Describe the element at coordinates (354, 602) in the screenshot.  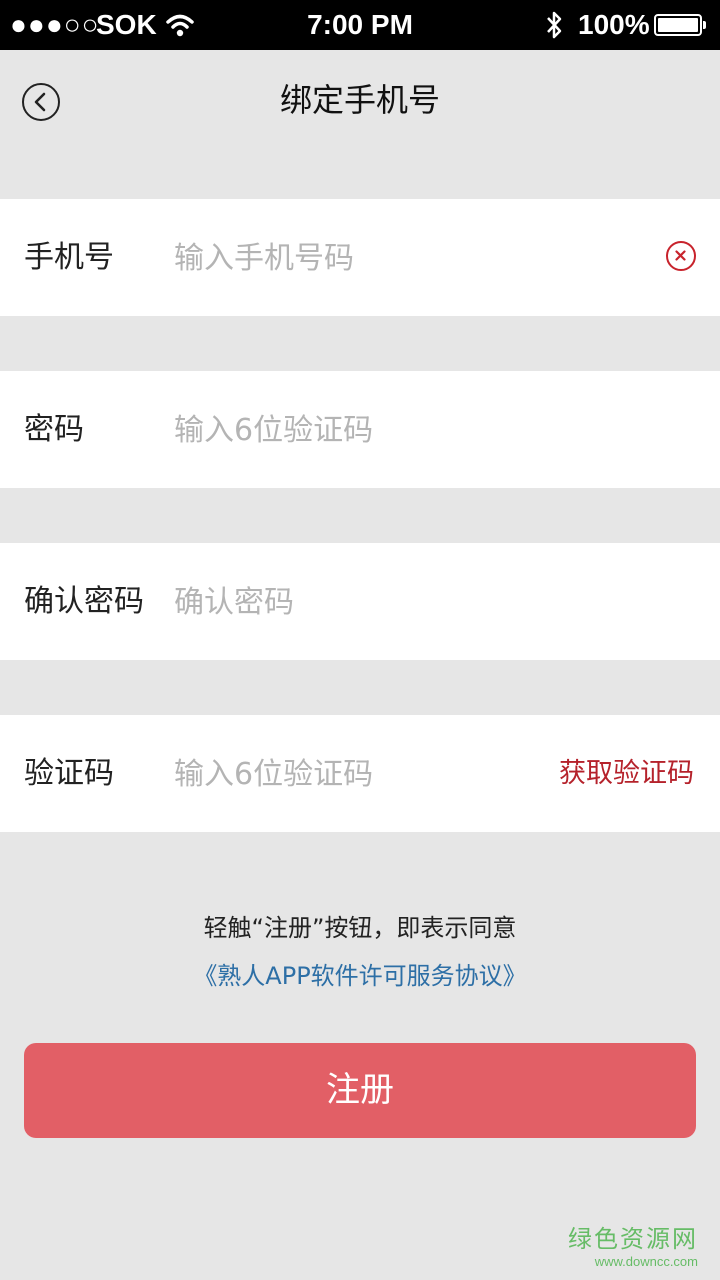
I see `confirm-password-input` at that location.